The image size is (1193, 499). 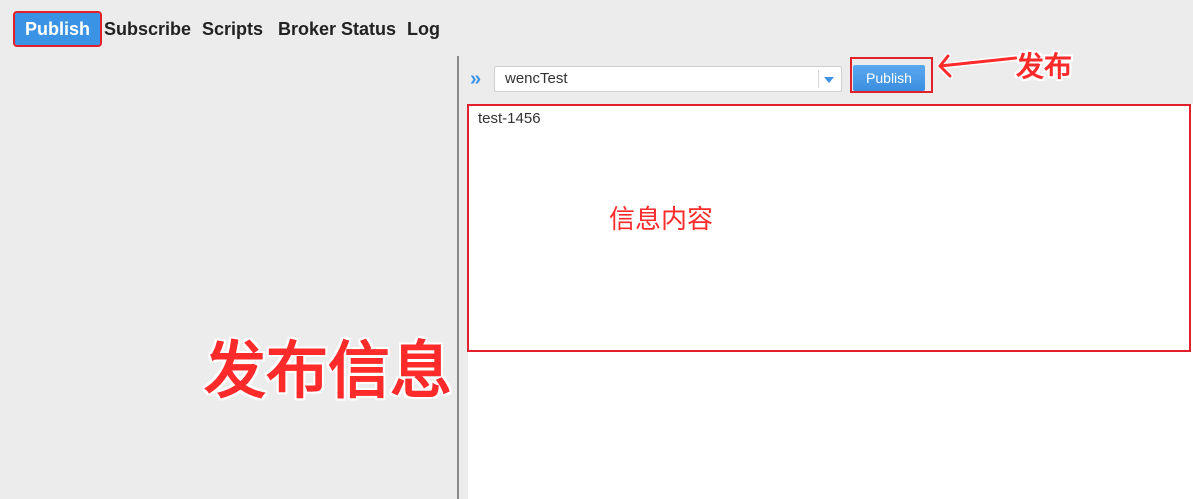 I want to click on select-separator, so click(x=818, y=79).